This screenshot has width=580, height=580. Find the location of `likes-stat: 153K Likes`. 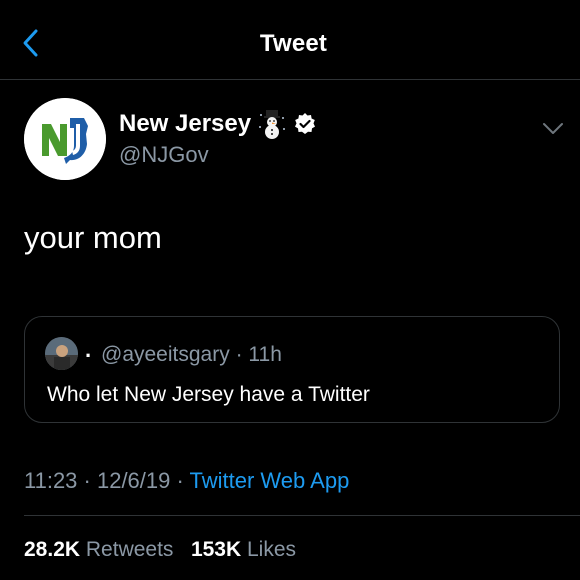

likes-stat: 153K Likes is located at coordinates (243, 549).